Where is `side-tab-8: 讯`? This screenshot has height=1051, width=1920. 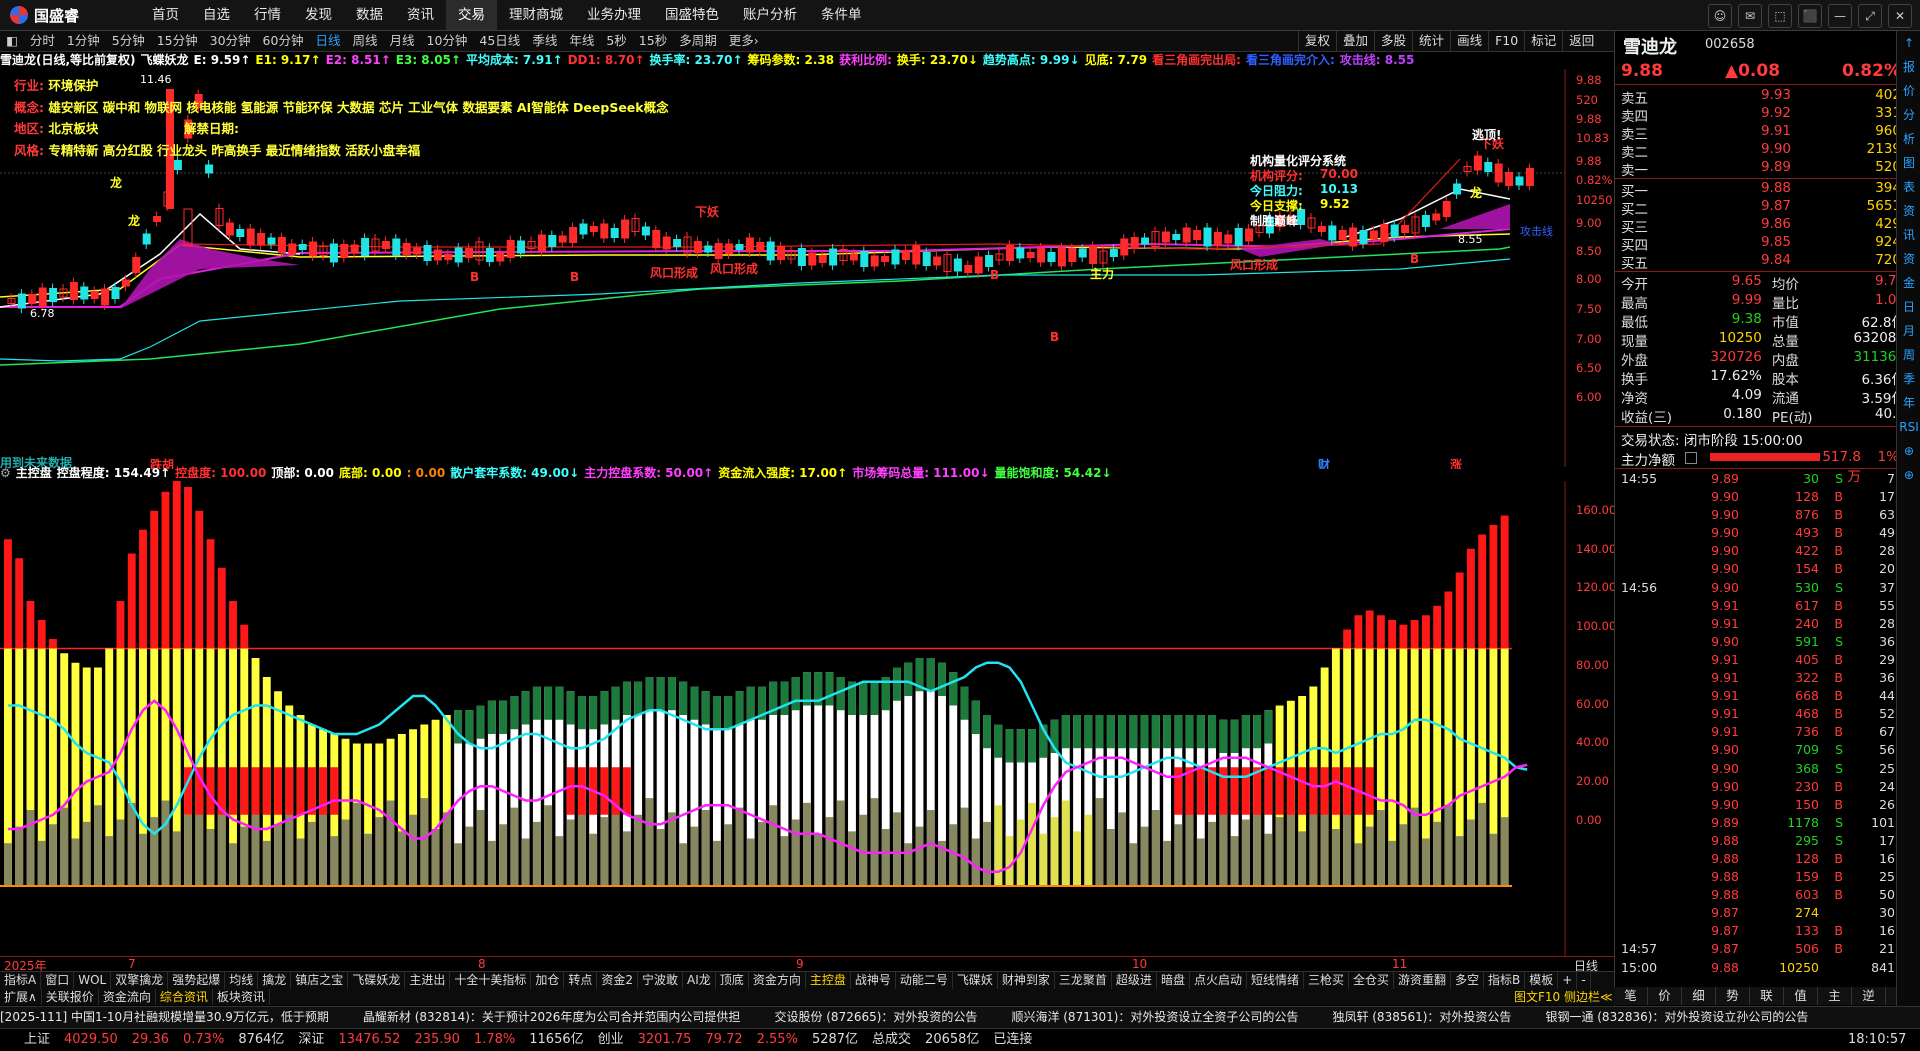 side-tab-8: 讯 is located at coordinates (1908, 235).